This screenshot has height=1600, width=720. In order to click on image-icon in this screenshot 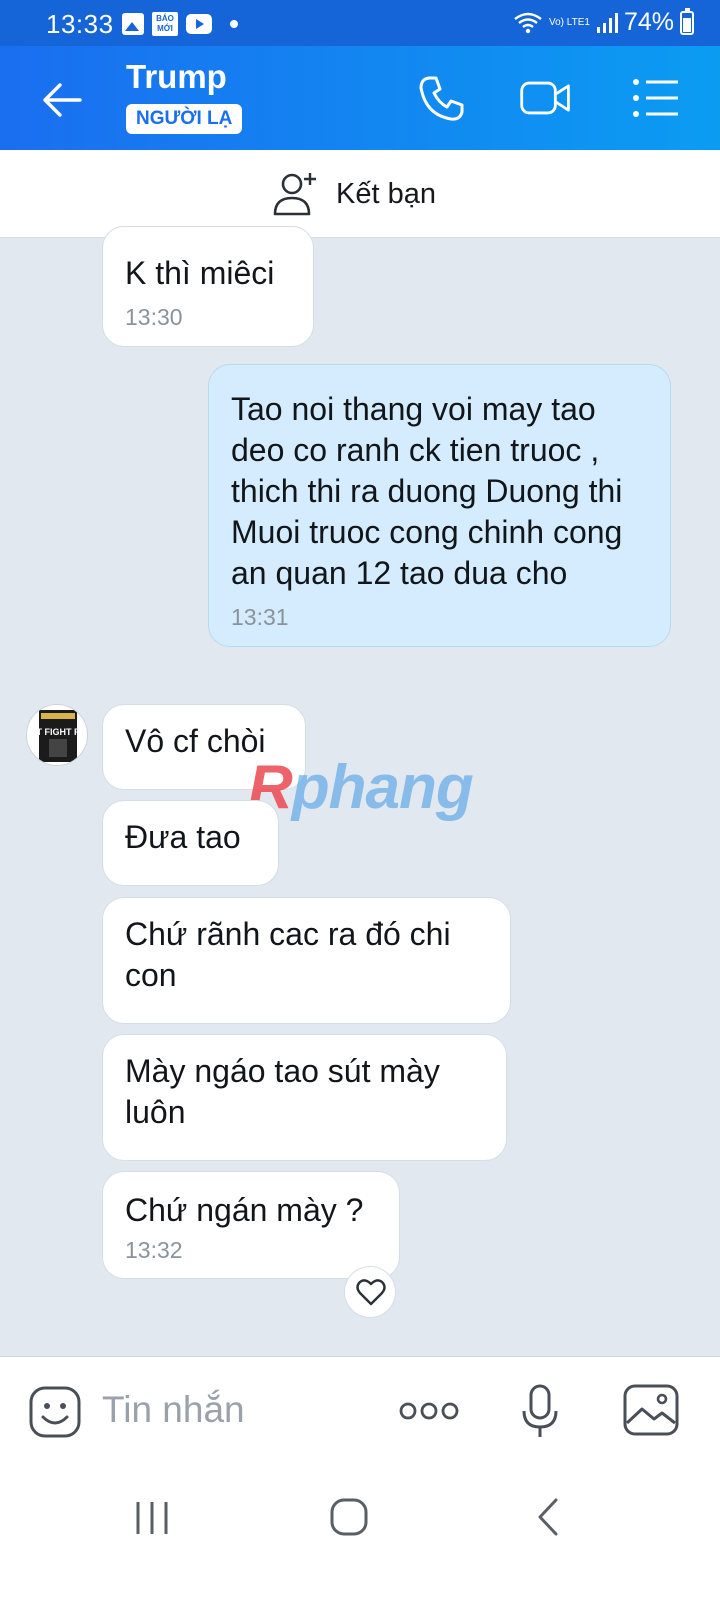, I will do `click(651, 1410)`.